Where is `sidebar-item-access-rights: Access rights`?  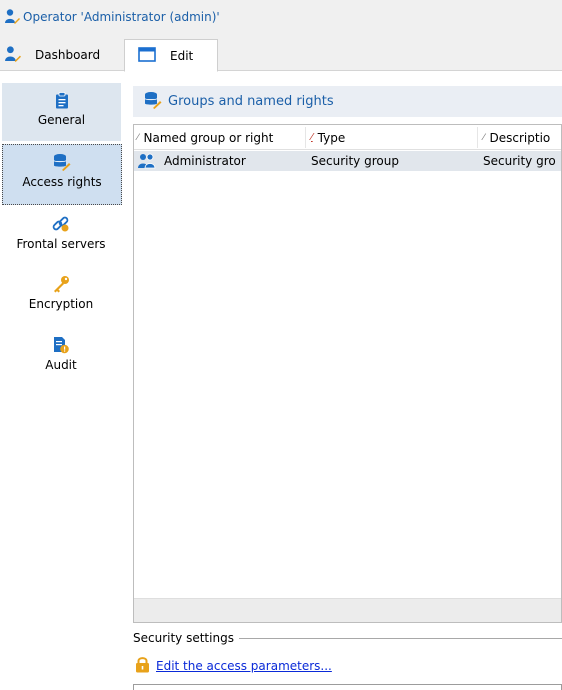 sidebar-item-access-rights: Access rights is located at coordinates (62, 174).